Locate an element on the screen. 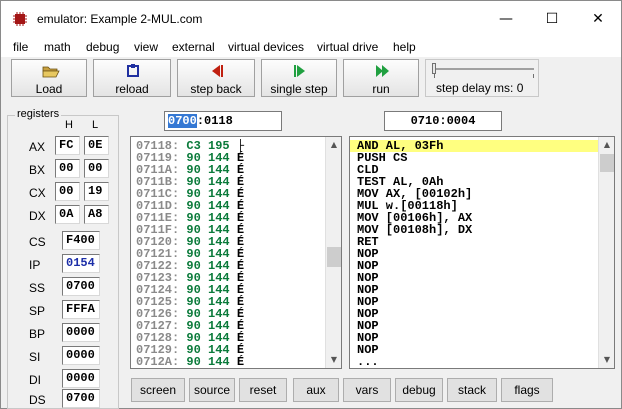 The width and height of the screenshot is (622, 409). menu-math: math is located at coordinates (57, 47).